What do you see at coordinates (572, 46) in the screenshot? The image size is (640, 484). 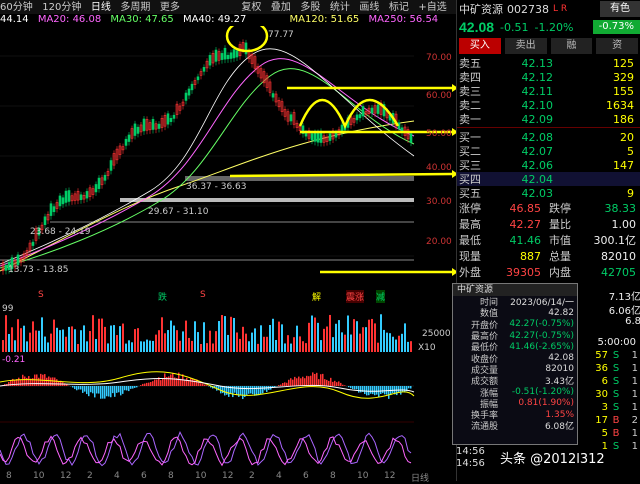 I see `margin-tab: 融` at bounding box center [572, 46].